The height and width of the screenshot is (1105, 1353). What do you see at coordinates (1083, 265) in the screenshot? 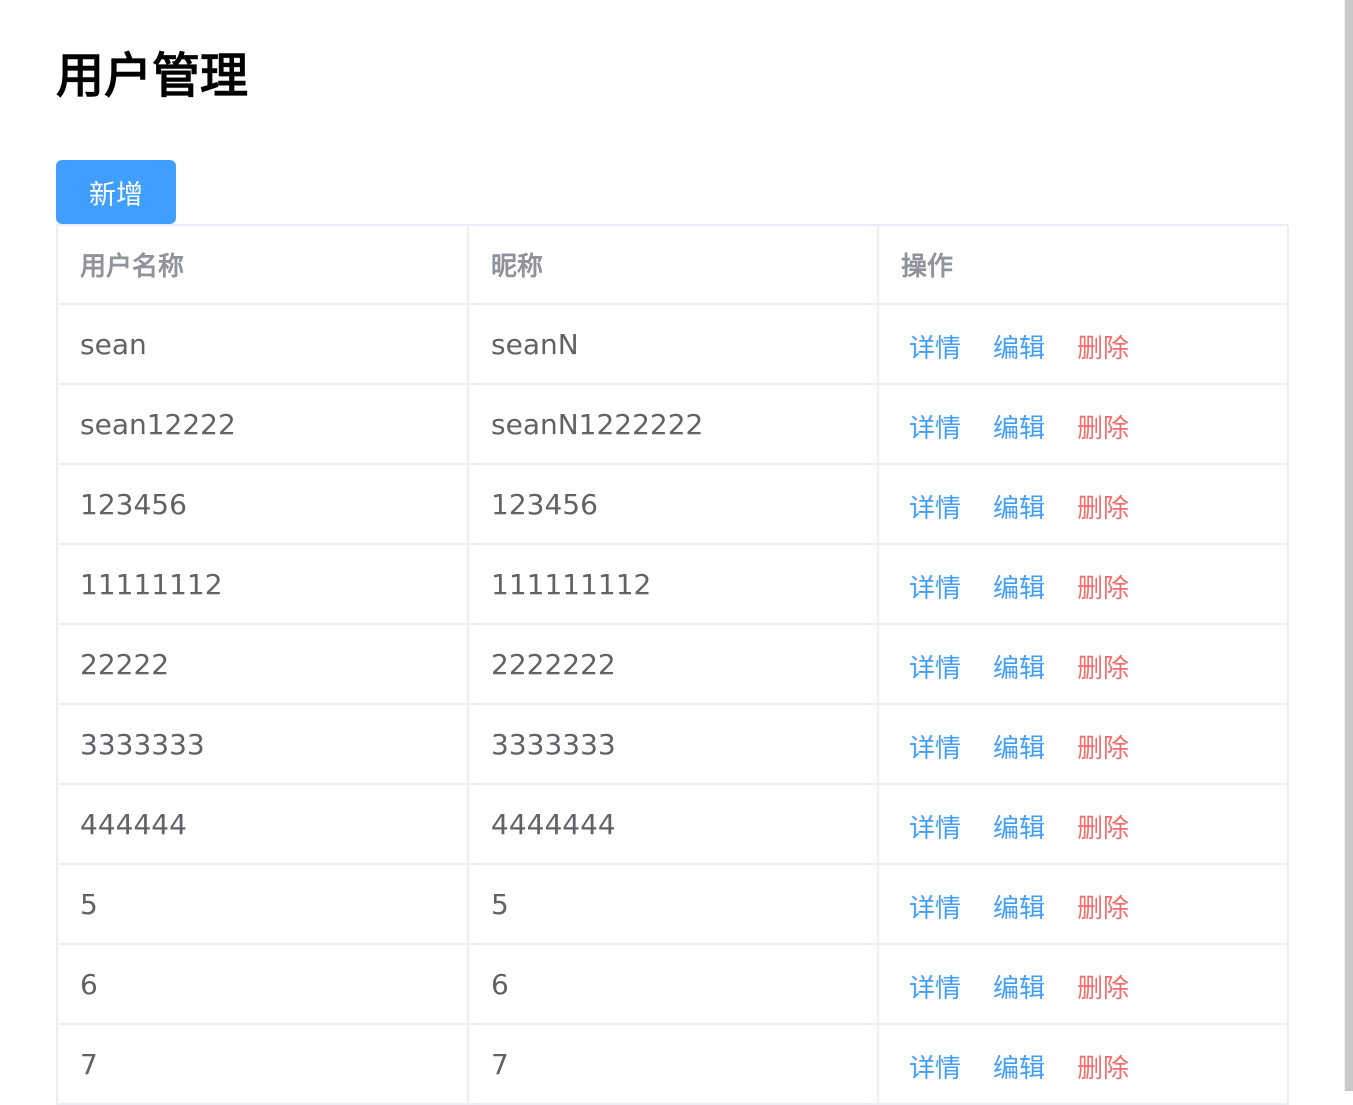
I see `column-header-actions: 操作` at bounding box center [1083, 265].